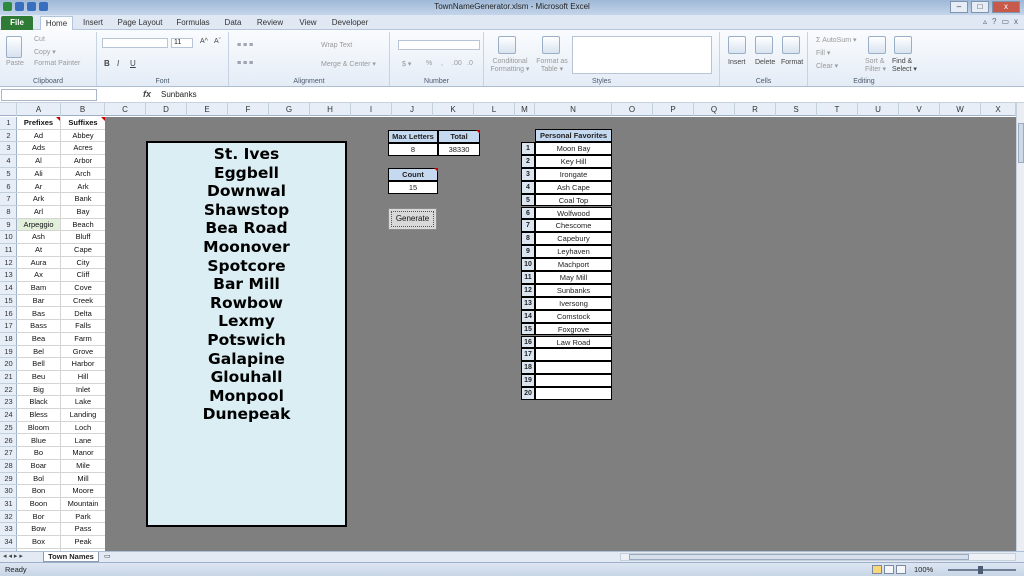  What do you see at coordinates (8, 161) in the screenshot?
I see `row-header: 4` at bounding box center [8, 161].